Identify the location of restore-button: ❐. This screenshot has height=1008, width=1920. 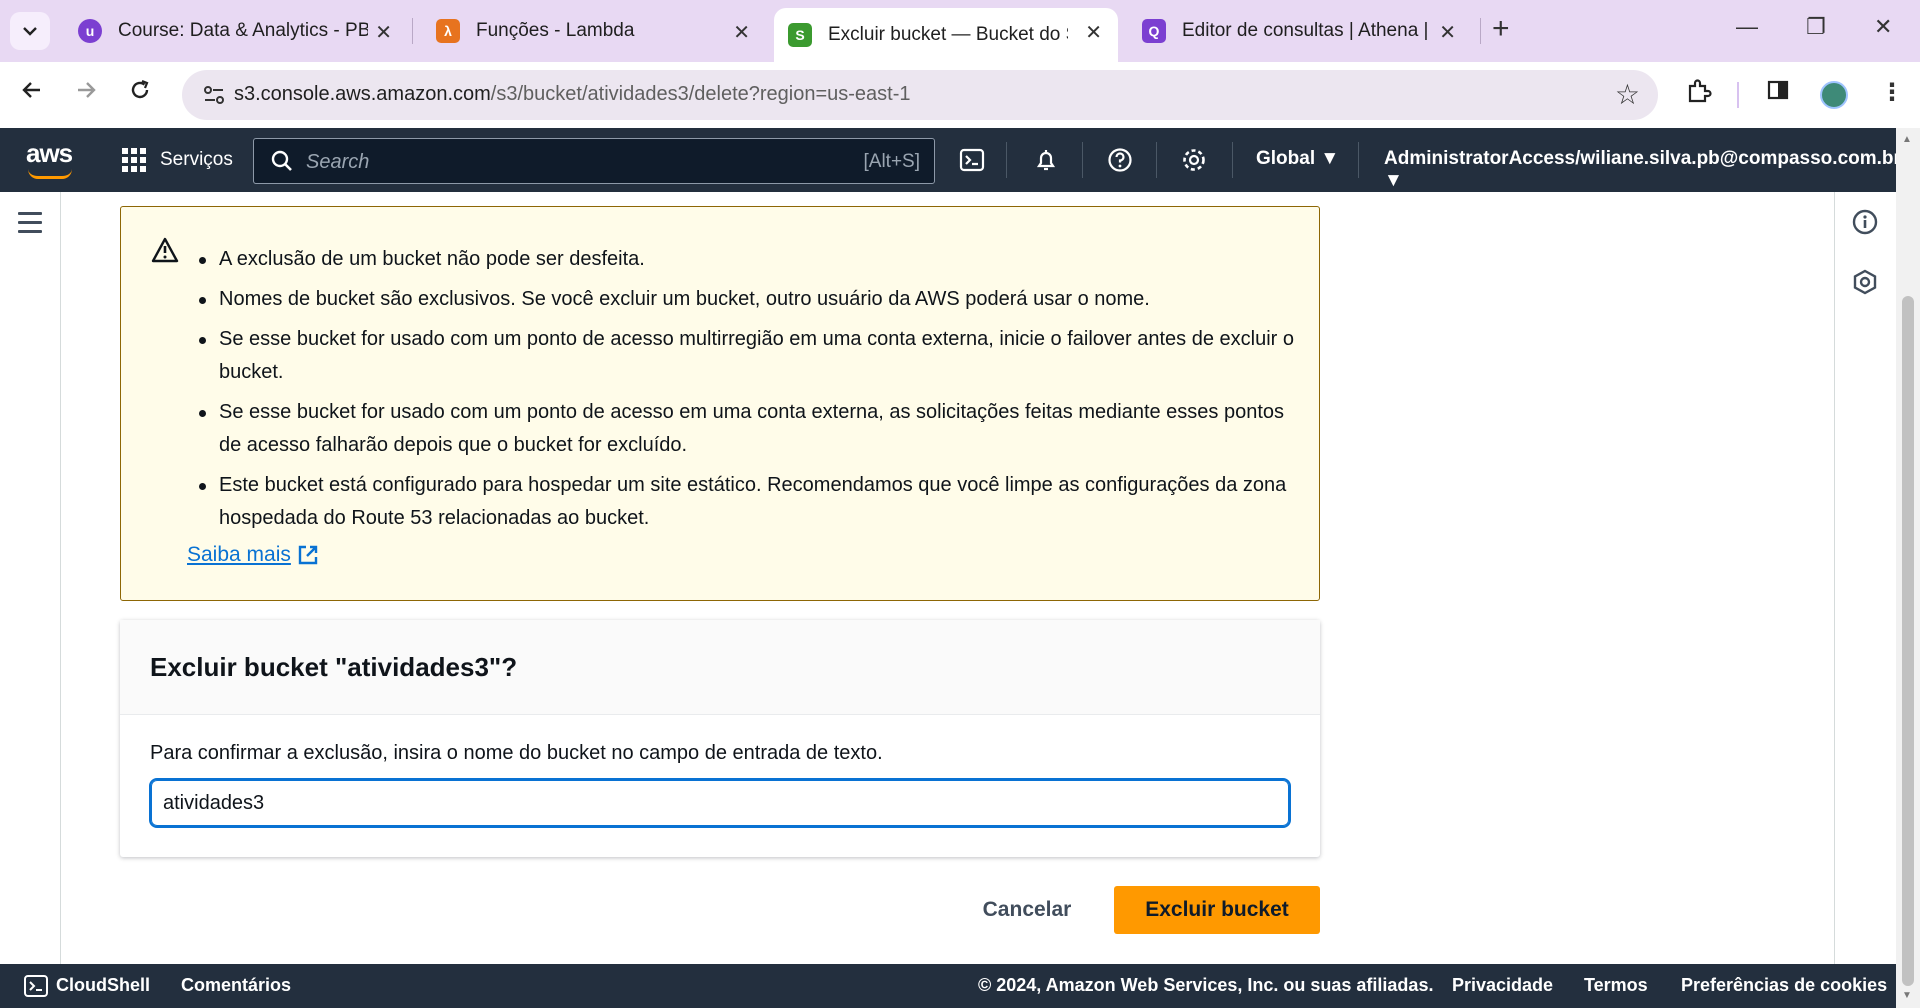
(1816, 27).